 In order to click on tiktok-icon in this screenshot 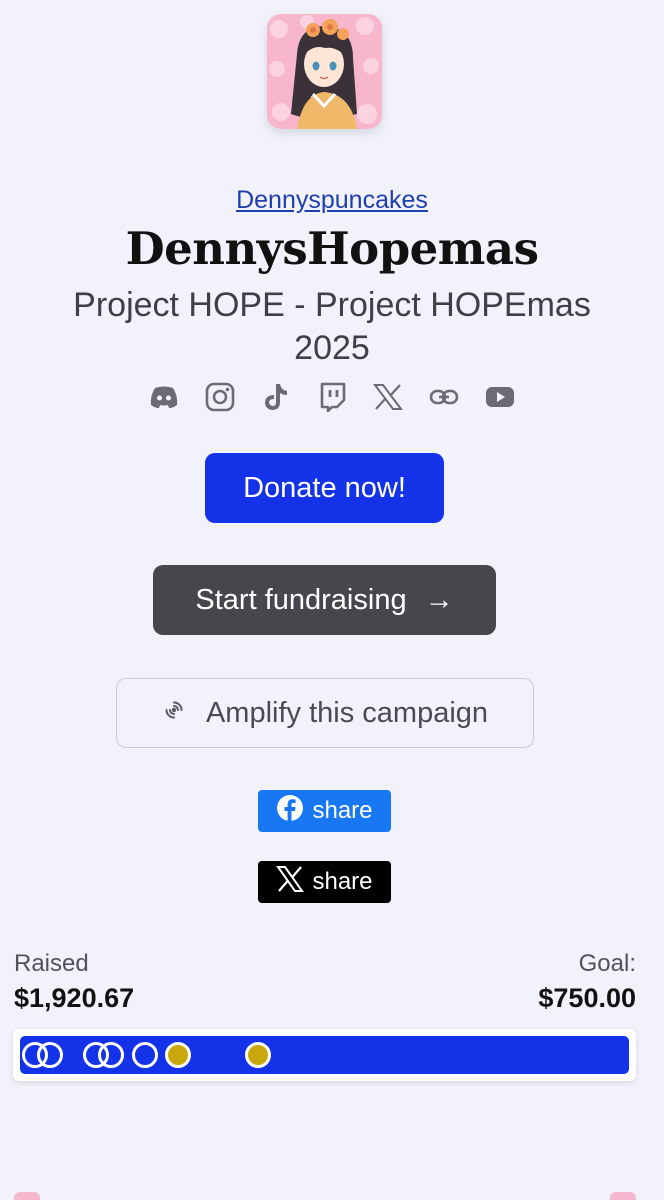, I will do `click(276, 397)`.